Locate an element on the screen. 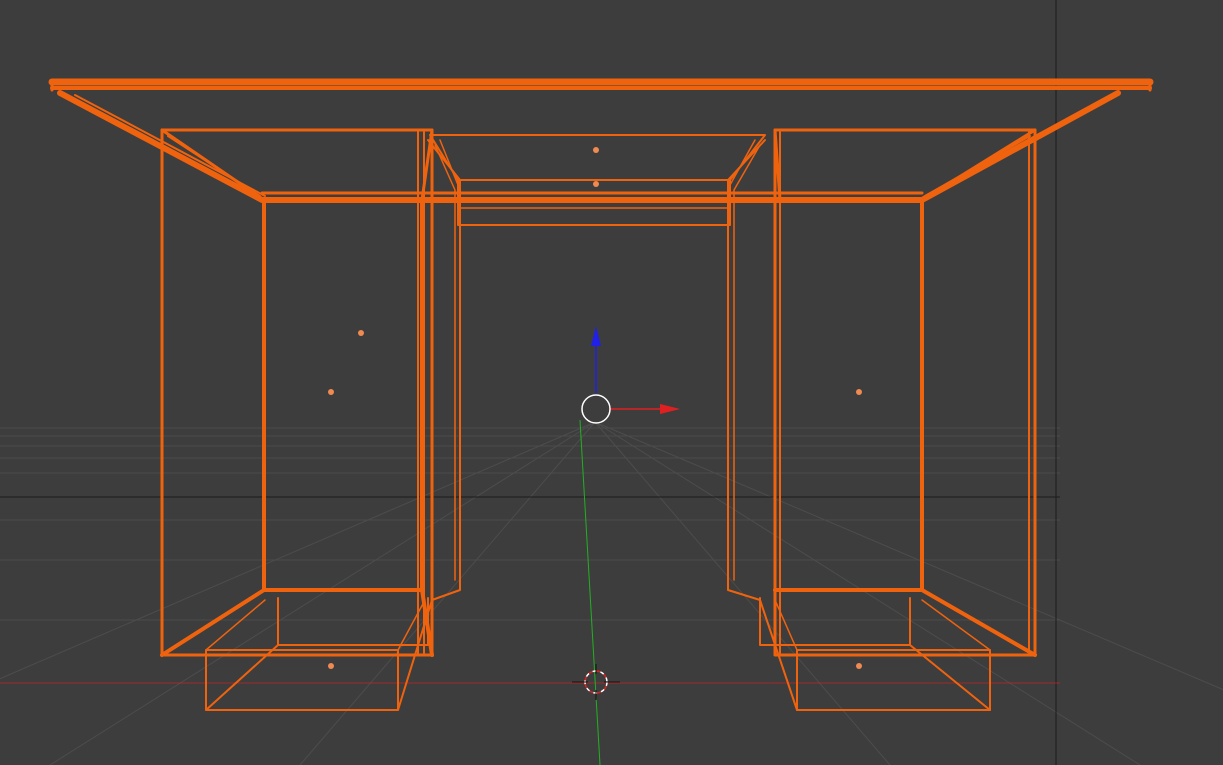  translate-gizmo-icon is located at coordinates (630, 375).